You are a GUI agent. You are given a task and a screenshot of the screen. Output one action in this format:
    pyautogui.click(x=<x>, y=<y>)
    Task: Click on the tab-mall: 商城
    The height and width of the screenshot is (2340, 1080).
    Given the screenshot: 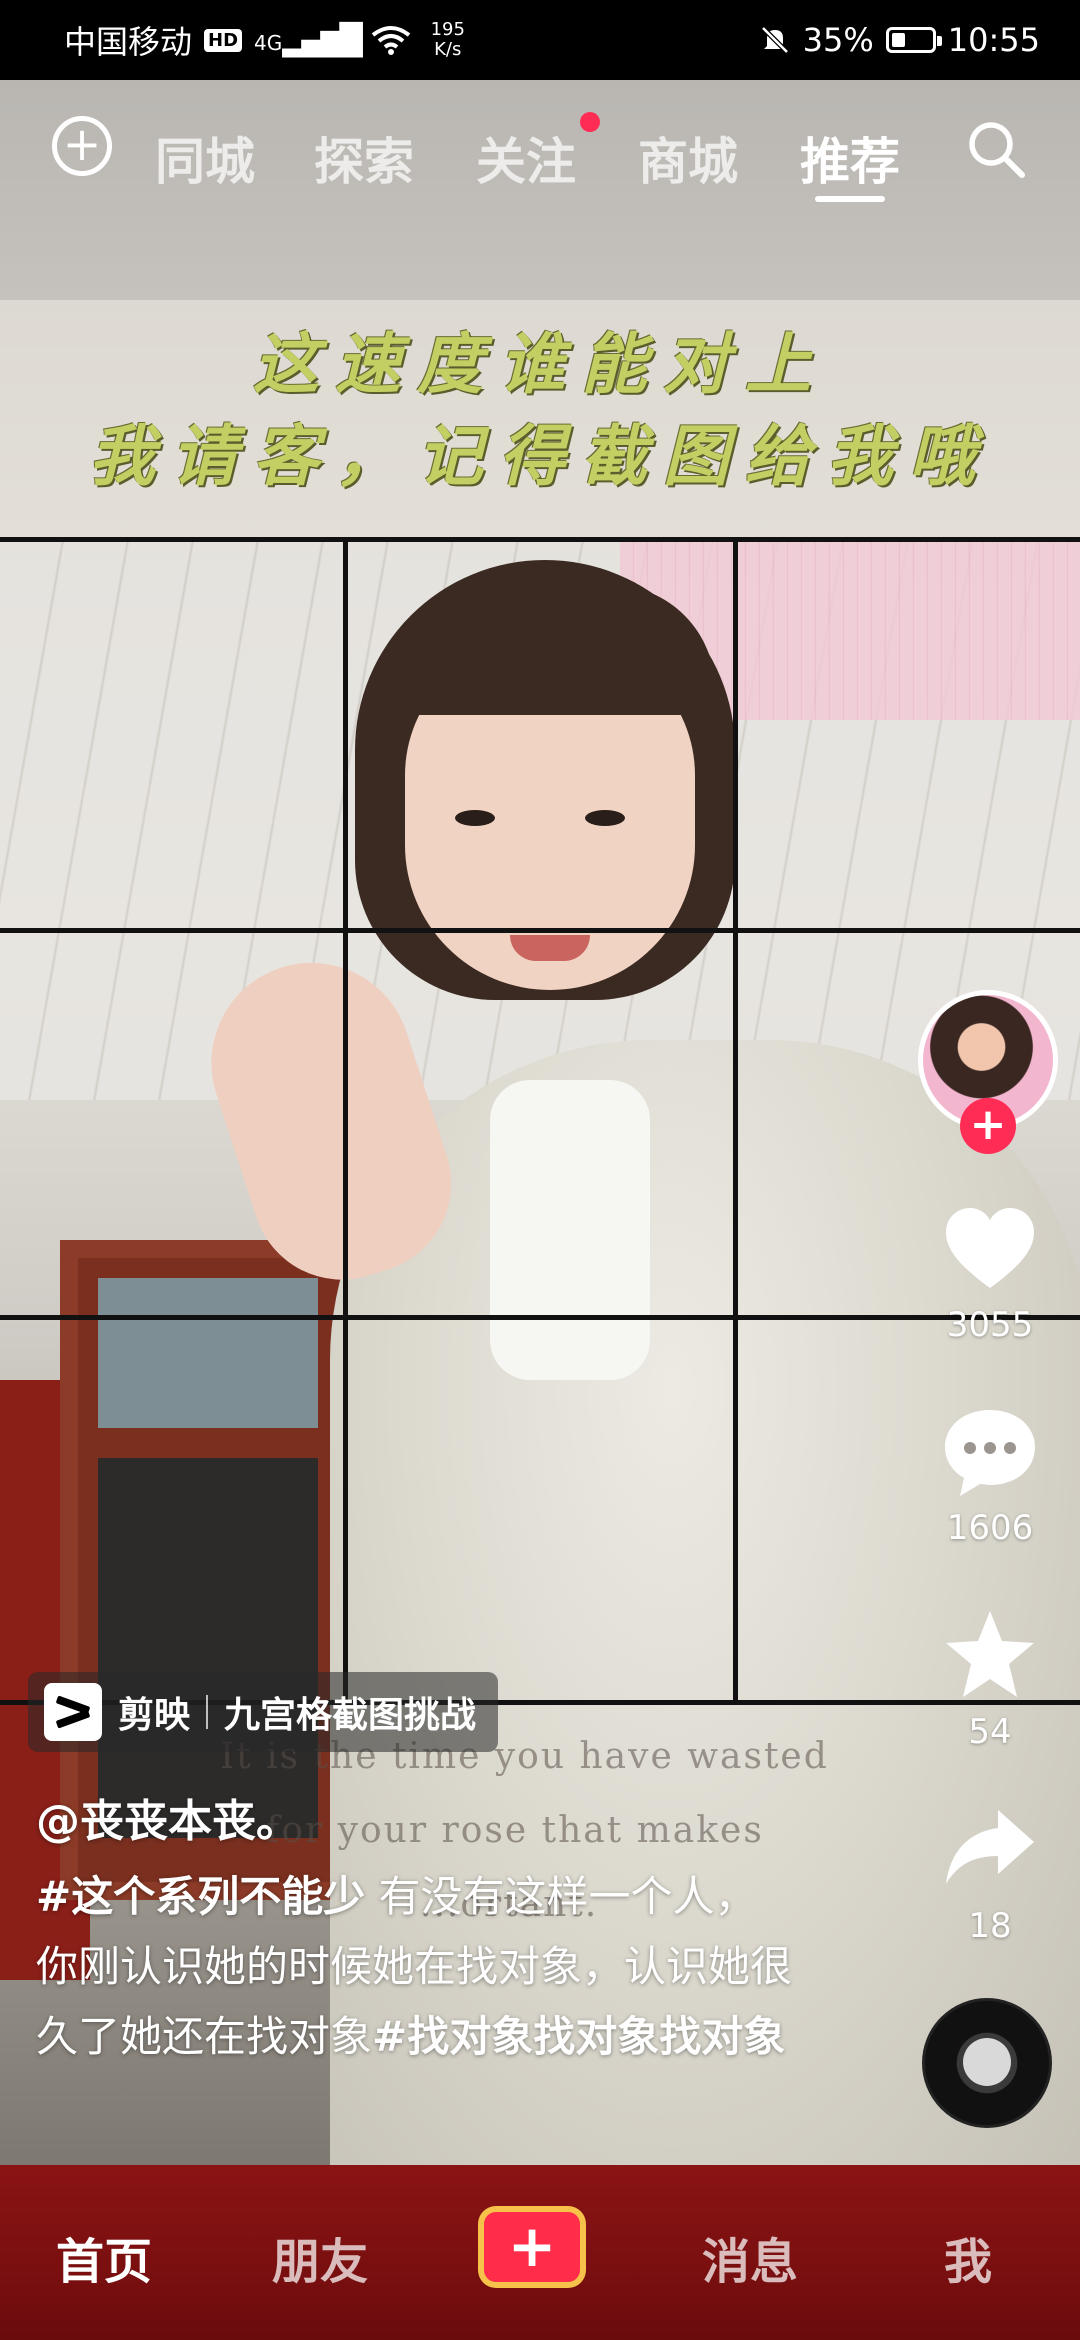 What is the action you would take?
    pyautogui.click(x=688, y=158)
    